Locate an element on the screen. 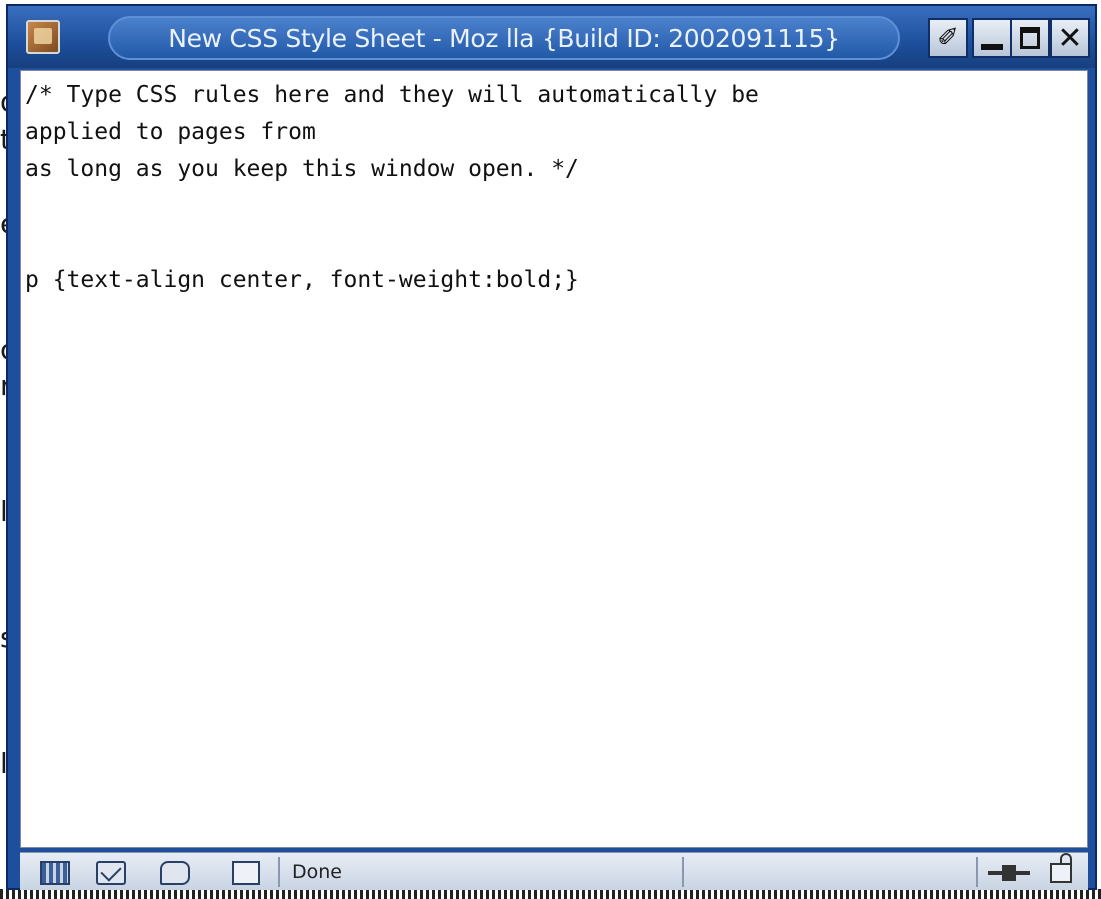  background-window-edge is located at coordinates (550, 894).